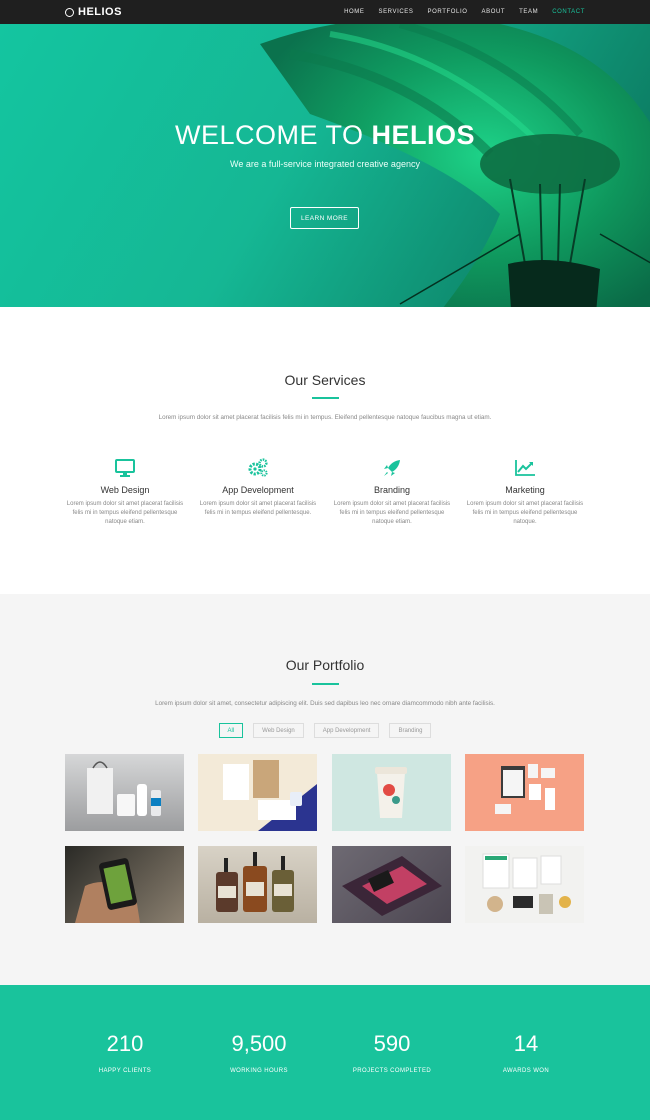 The image size is (650, 1120). What do you see at coordinates (346, 730) in the screenshot?
I see `filter-app-development: App Development` at bounding box center [346, 730].